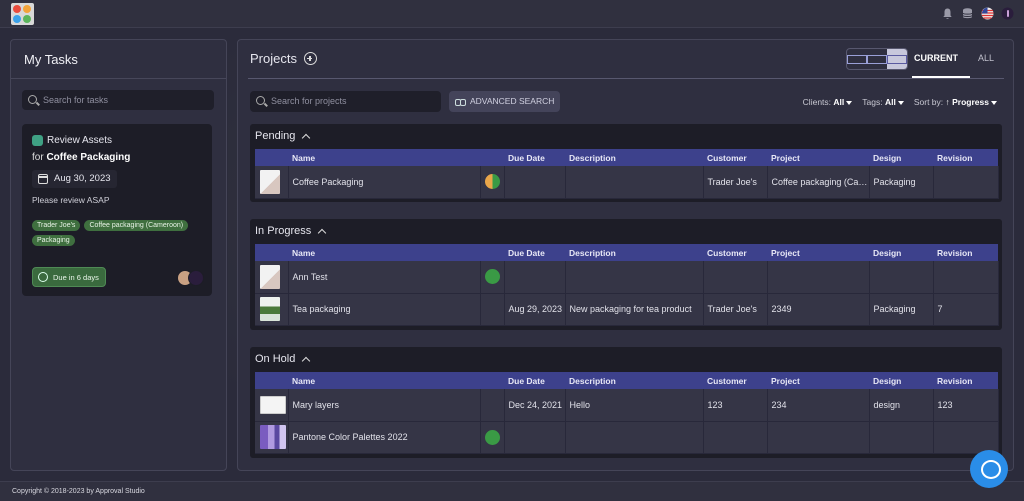 Image resolution: width=1024 pixels, height=501 pixels. I want to click on group-title: In Progress, so click(283, 231).